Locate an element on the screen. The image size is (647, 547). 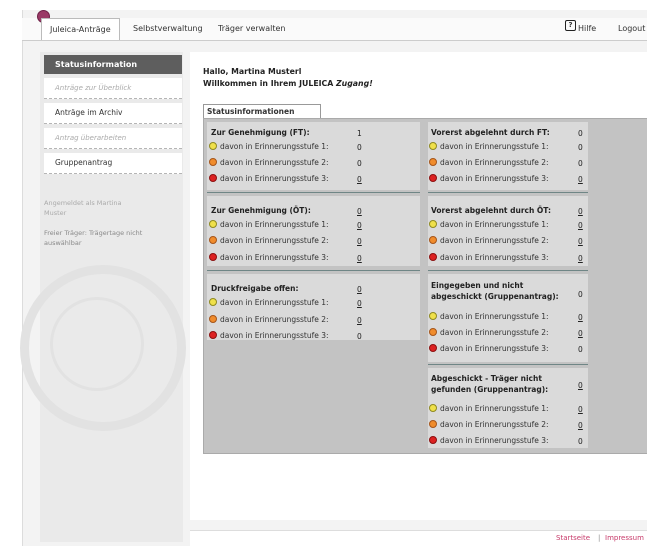
nav-tab-traeger-verwalten: Träger verwalten is located at coordinates (251, 28).